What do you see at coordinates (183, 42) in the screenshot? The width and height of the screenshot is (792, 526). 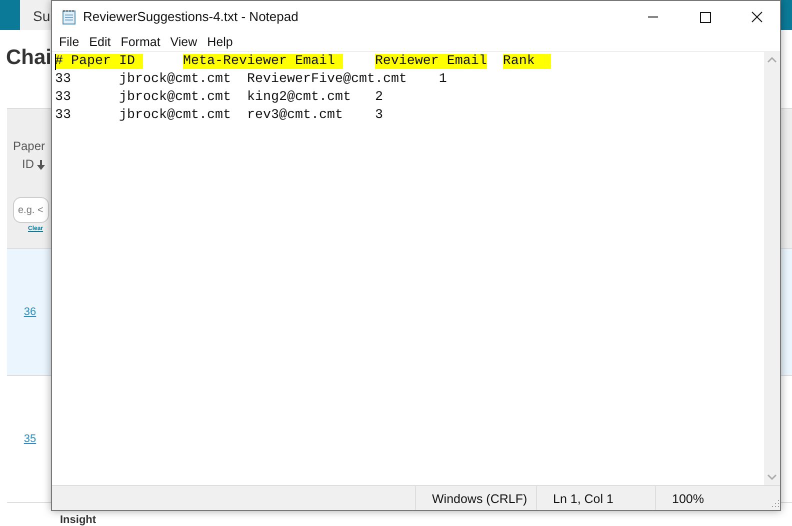 I see `menu-item: View` at bounding box center [183, 42].